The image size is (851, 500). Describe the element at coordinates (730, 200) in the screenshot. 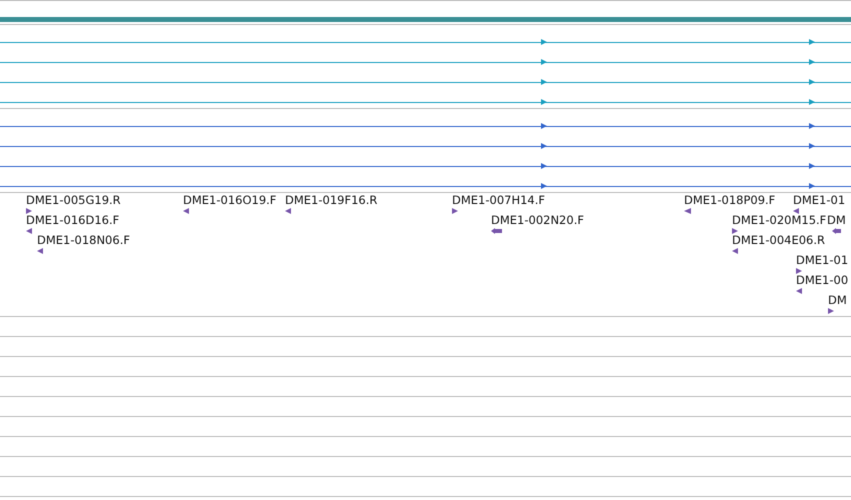

I see `feature-label: DME1-018P09.F` at that location.